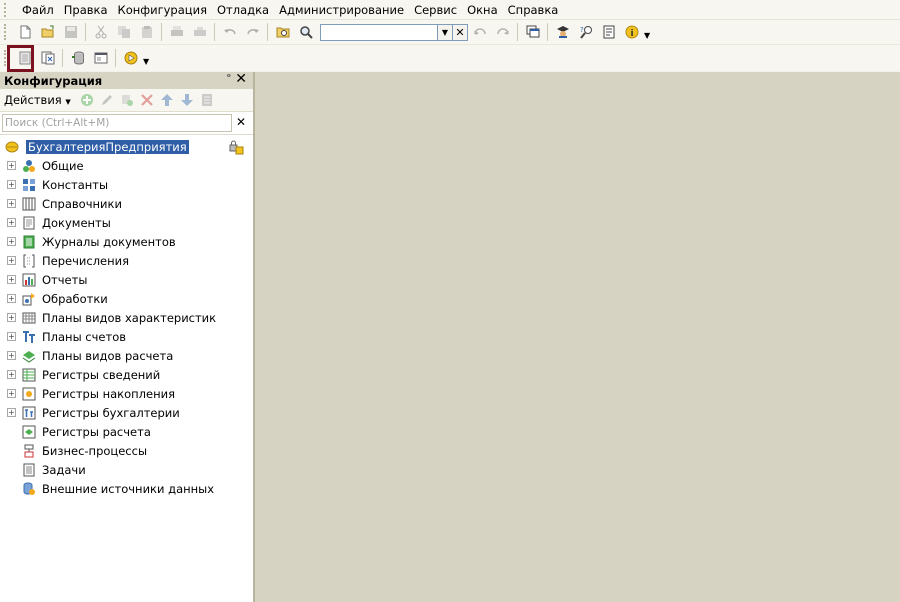 The image size is (900, 602). What do you see at coordinates (48, 32) in the screenshot?
I see `open-button` at bounding box center [48, 32].